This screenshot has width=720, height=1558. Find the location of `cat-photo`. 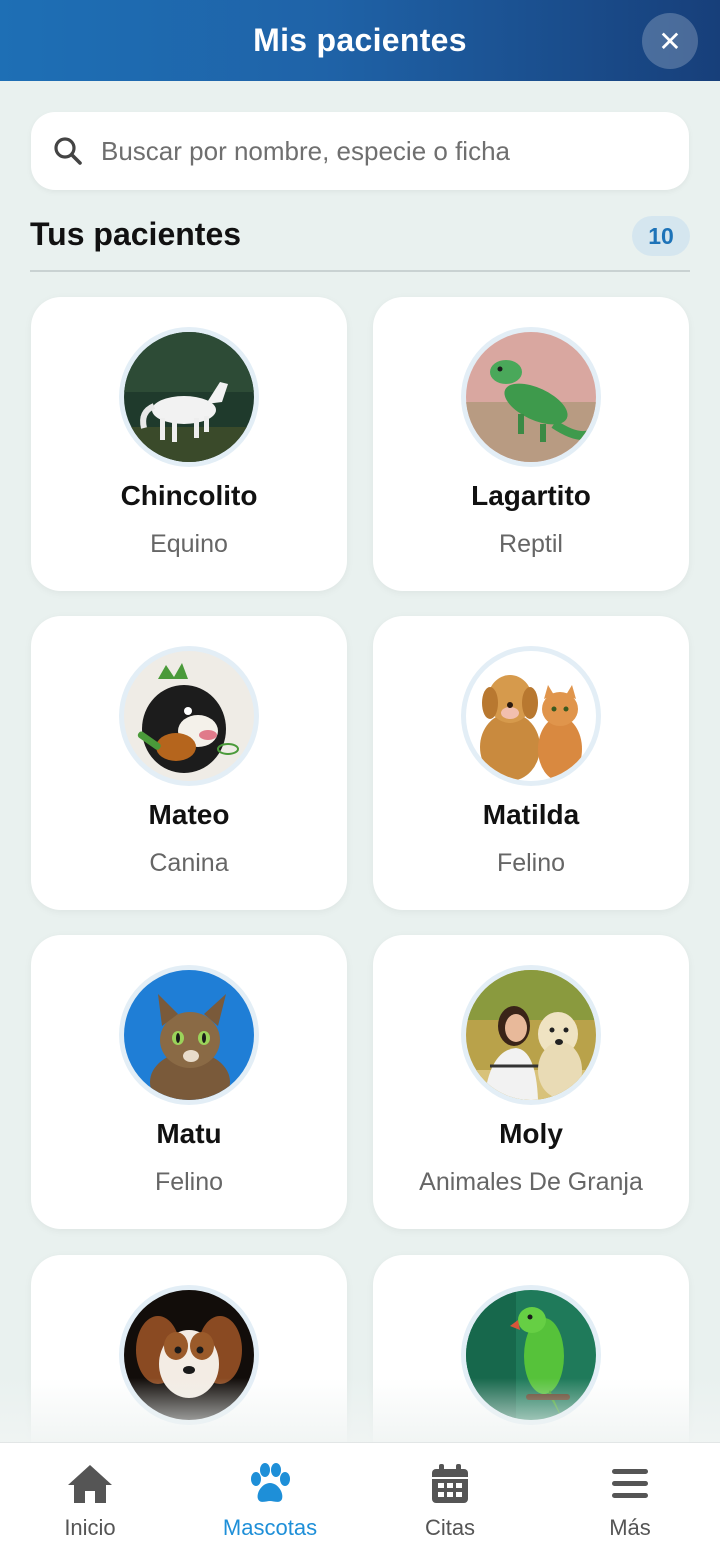

cat-photo is located at coordinates (189, 1035).